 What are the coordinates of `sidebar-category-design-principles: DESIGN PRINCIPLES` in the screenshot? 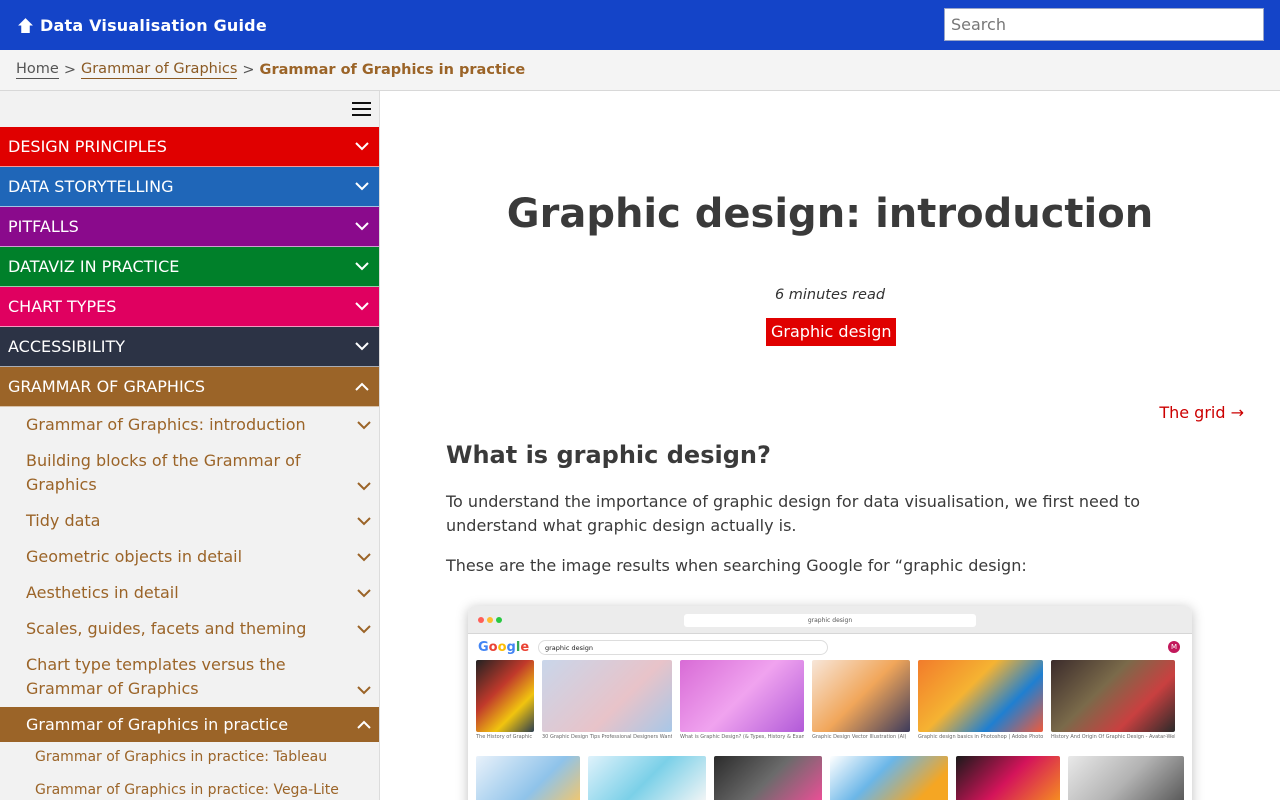 It's located at (189, 147).